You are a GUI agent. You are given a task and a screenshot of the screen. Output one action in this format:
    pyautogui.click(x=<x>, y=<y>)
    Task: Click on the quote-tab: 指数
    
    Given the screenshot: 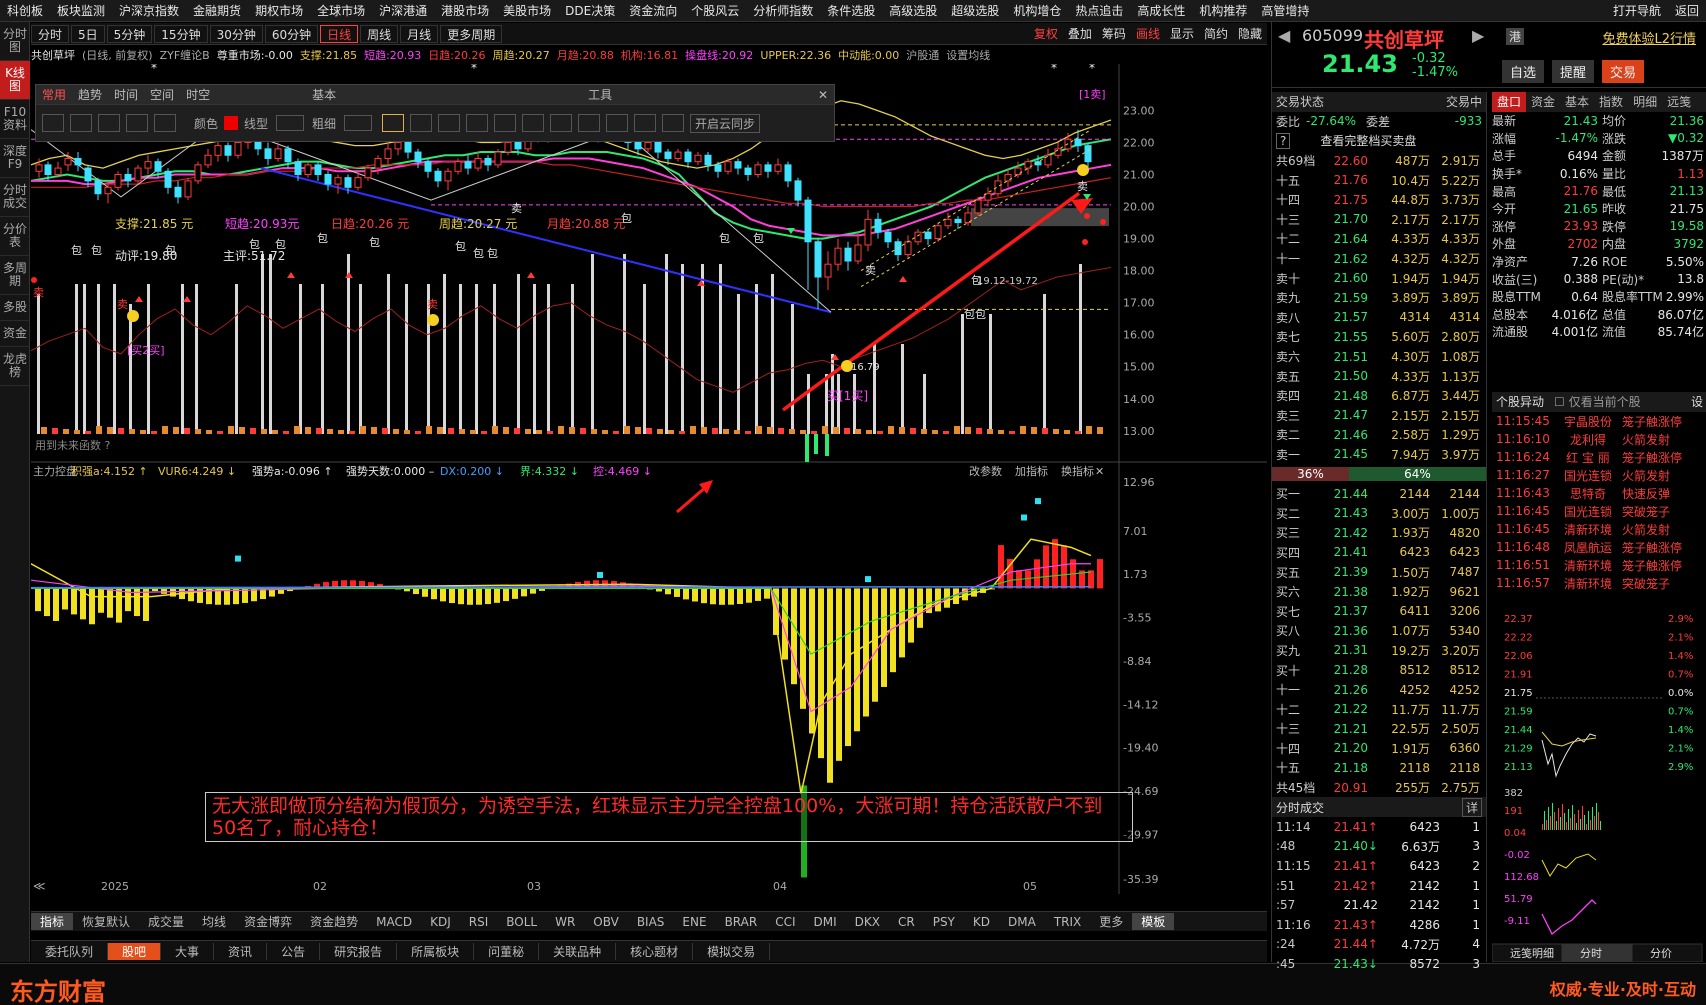 What is the action you would take?
    pyautogui.click(x=1611, y=102)
    